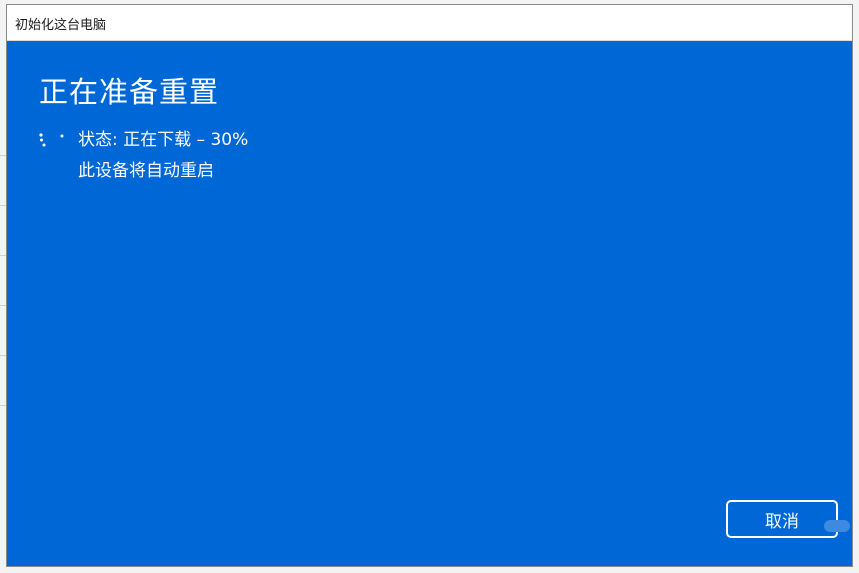 The height and width of the screenshot is (573, 859). I want to click on restart-notice: 此设备将自动重启, so click(146, 171).